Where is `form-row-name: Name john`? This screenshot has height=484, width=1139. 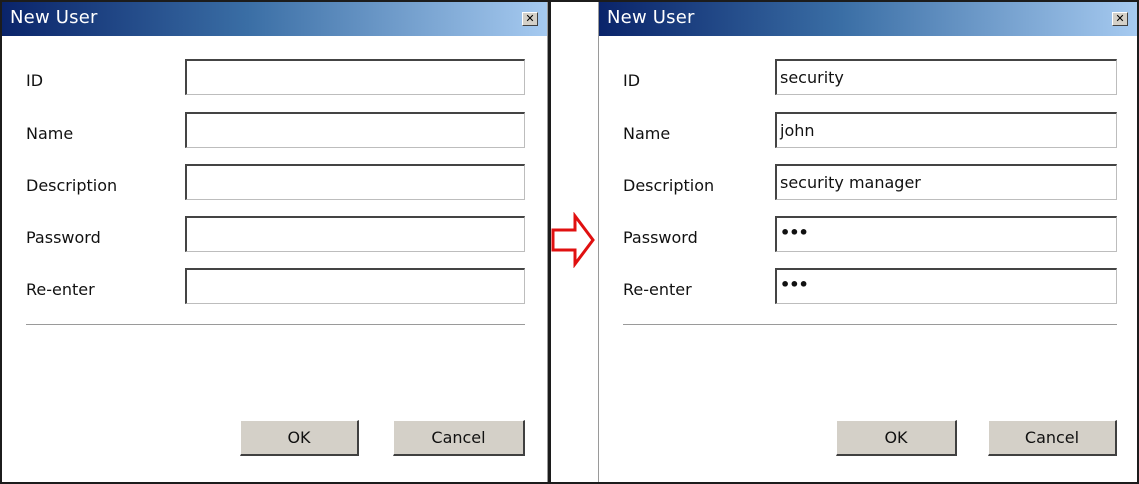 form-row-name: Name john is located at coordinates (868, 132).